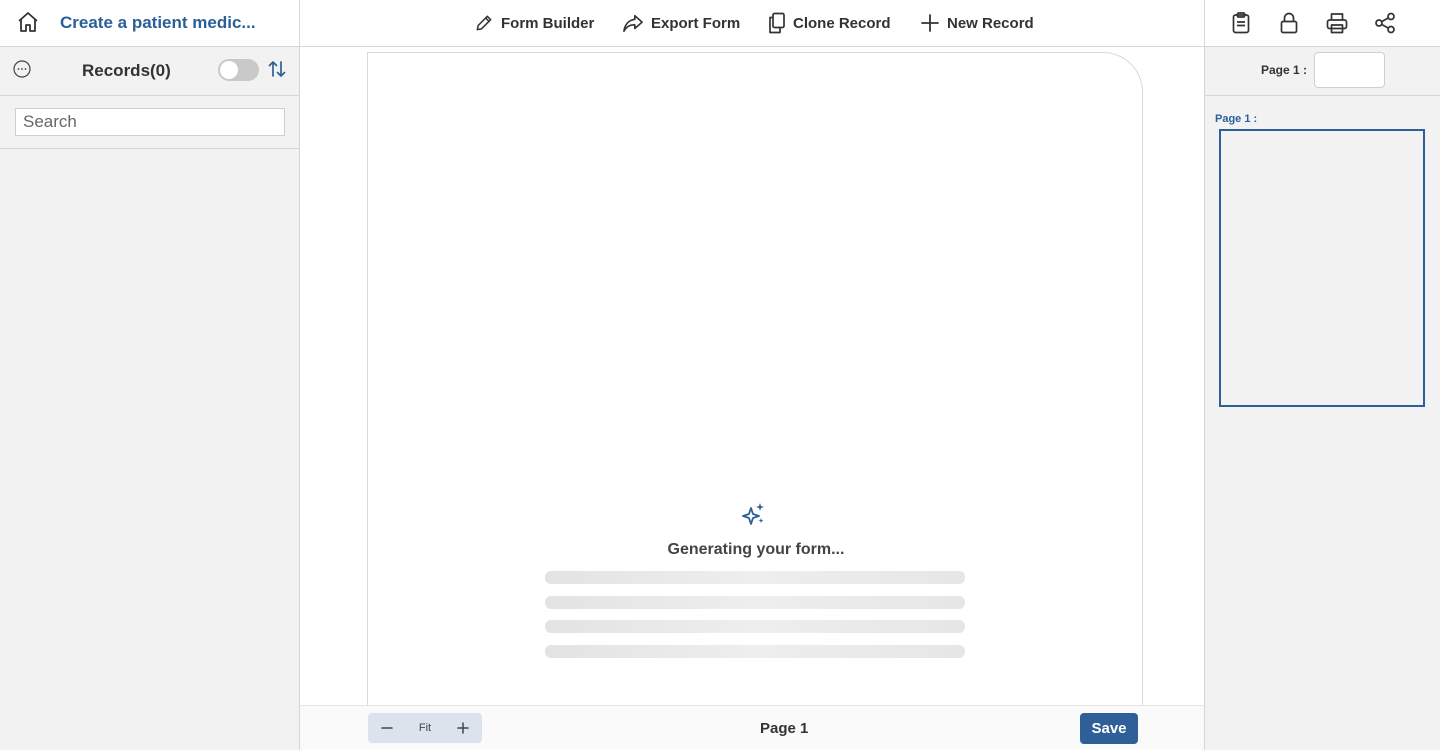 Image resolution: width=1440 pixels, height=750 pixels. I want to click on page-number-bar: Page 1 :, so click(1322, 71).